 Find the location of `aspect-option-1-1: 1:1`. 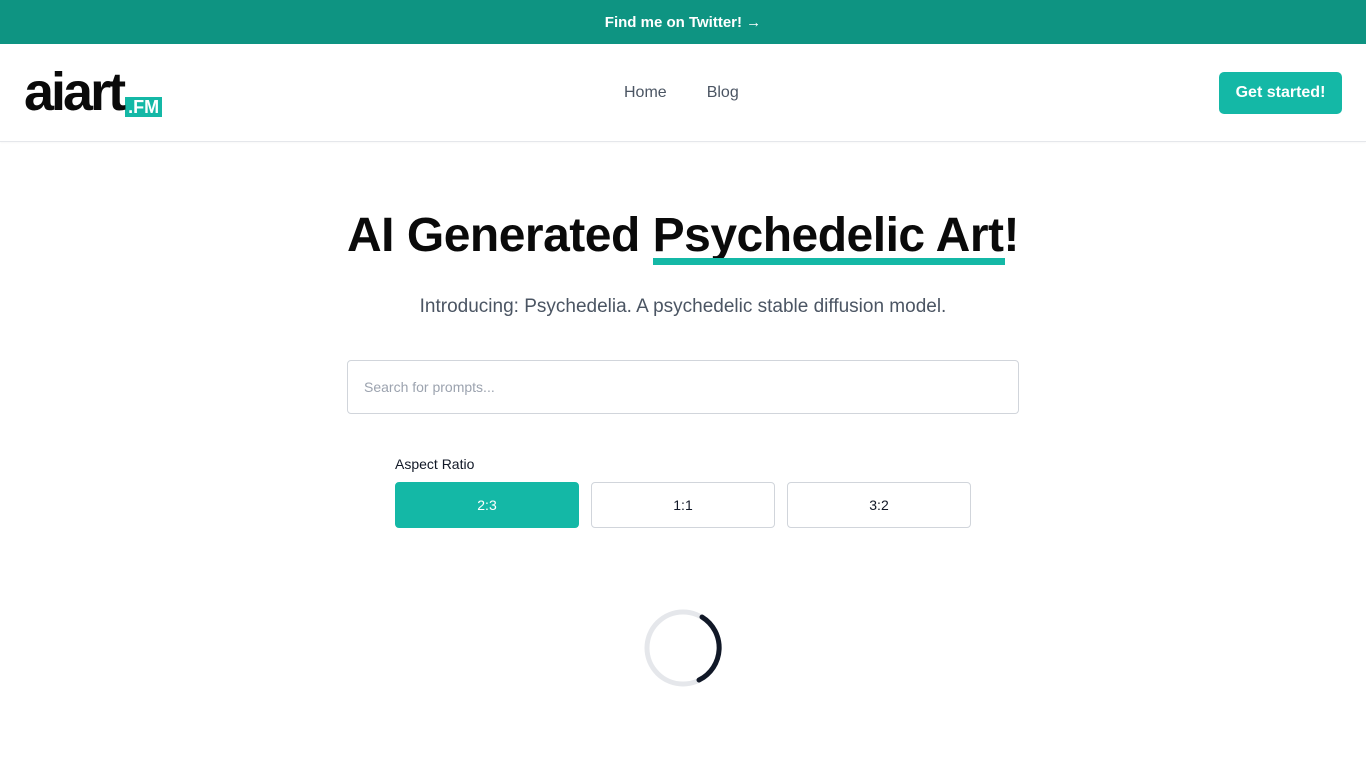

aspect-option-1-1: 1:1 is located at coordinates (683, 505).